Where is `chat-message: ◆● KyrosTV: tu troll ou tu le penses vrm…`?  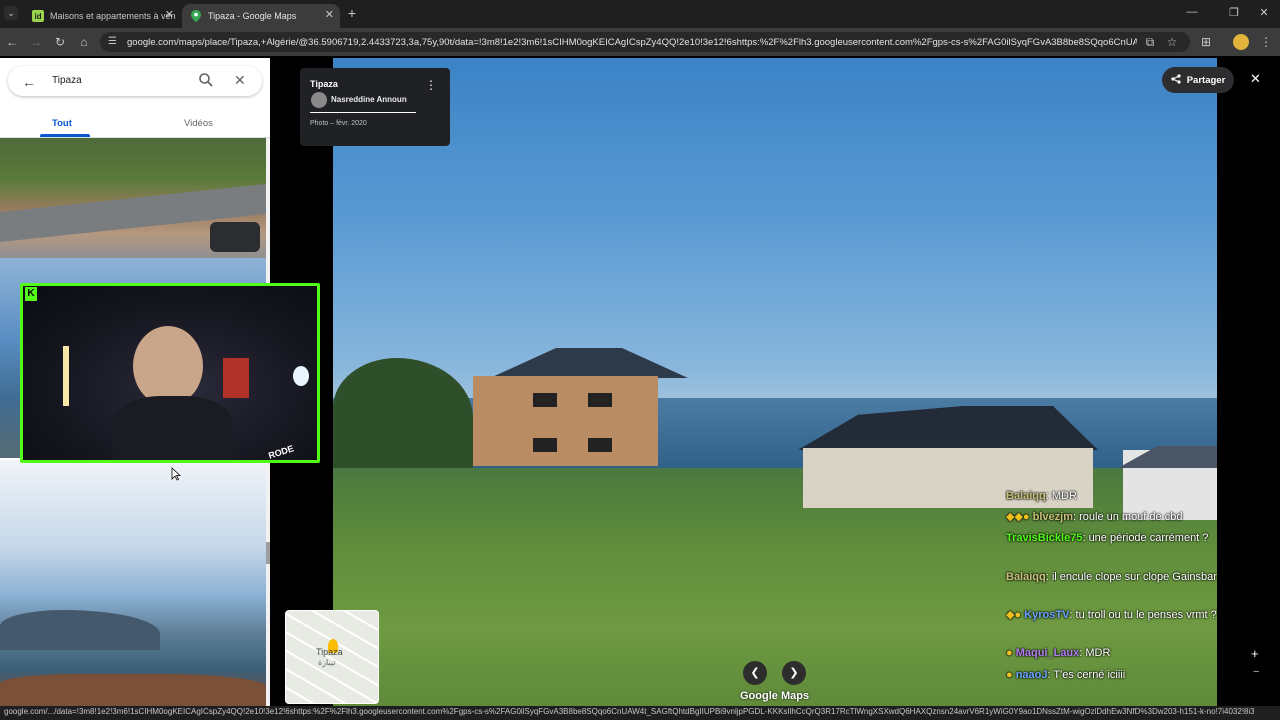
chat-message: ◆● KyrosTV: tu troll ou tu le penses vrm… is located at coordinates (1112, 615).